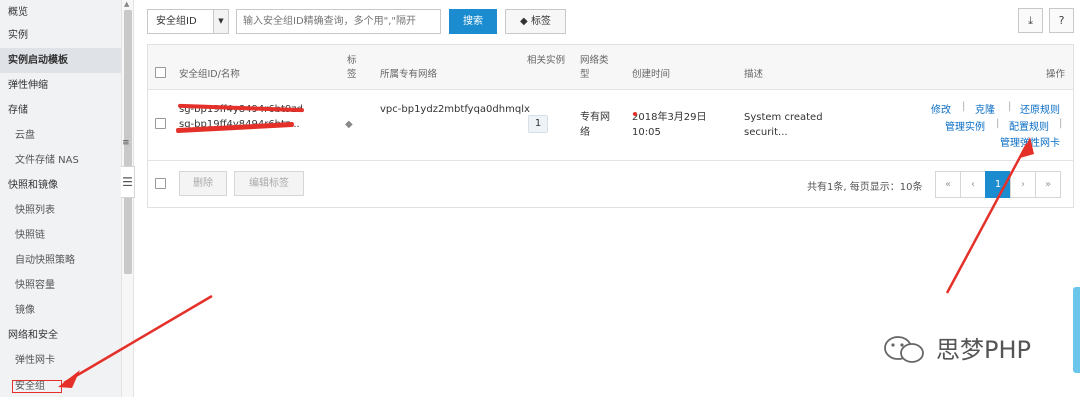 Image resolution: width=1080 pixels, height=399 pixels. What do you see at coordinates (987, 218) in the screenshot?
I see `arrow-to-configure-rules` at bounding box center [987, 218].